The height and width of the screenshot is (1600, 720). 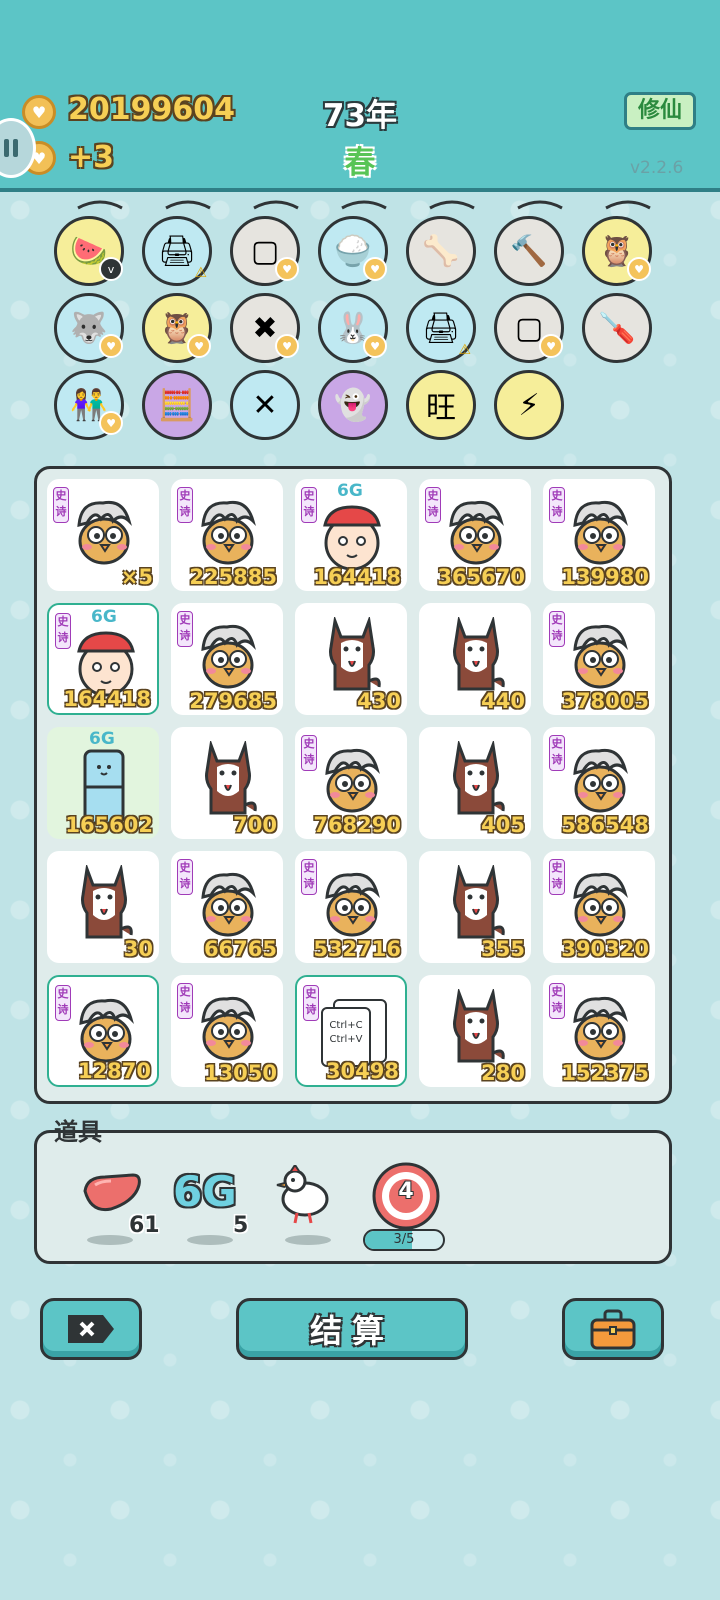 I want to click on printer-icon: 🖨 ⚠, so click(x=177, y=251).